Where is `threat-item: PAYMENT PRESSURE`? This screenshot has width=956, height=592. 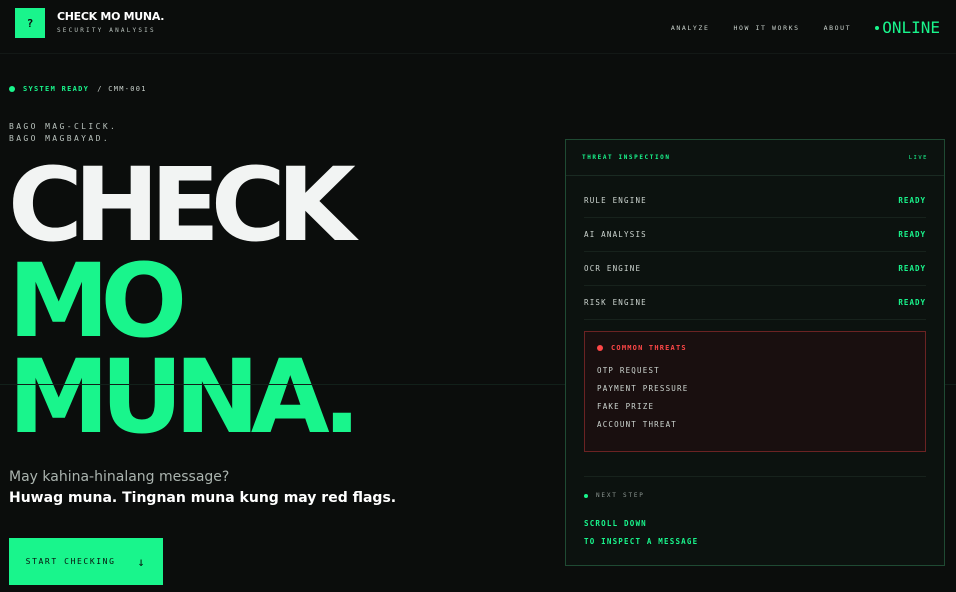
threat-item: PAYMENT PRESSURE is located at coordinates (643, 388).